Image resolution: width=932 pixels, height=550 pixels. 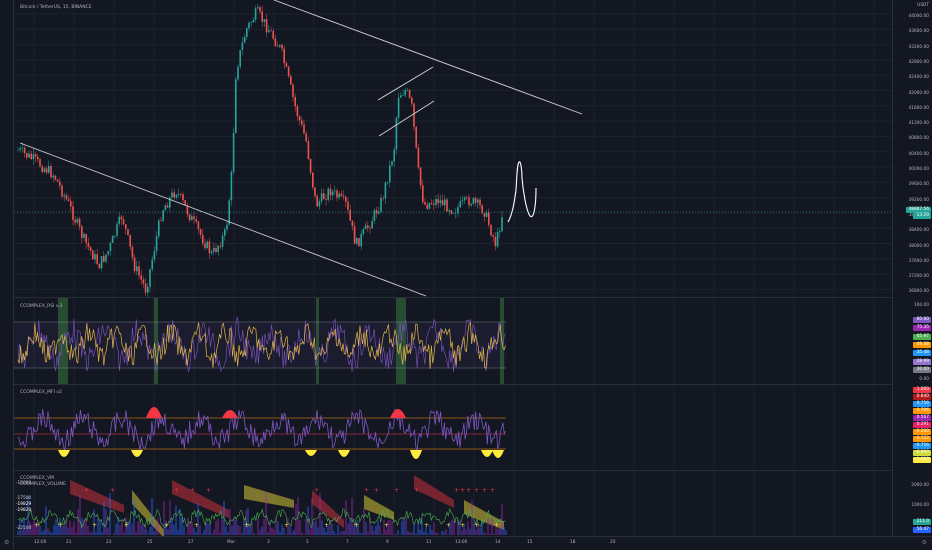 What do you see at coordinates (317, 341) in the screenshot?
I see `rsi-highlight-bar` at bounding box center [317, 341].